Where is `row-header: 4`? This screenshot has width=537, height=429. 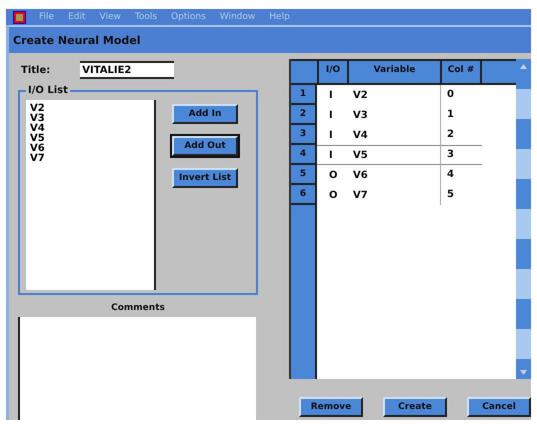 row-header: 4 is located at coordinates (303, 155).